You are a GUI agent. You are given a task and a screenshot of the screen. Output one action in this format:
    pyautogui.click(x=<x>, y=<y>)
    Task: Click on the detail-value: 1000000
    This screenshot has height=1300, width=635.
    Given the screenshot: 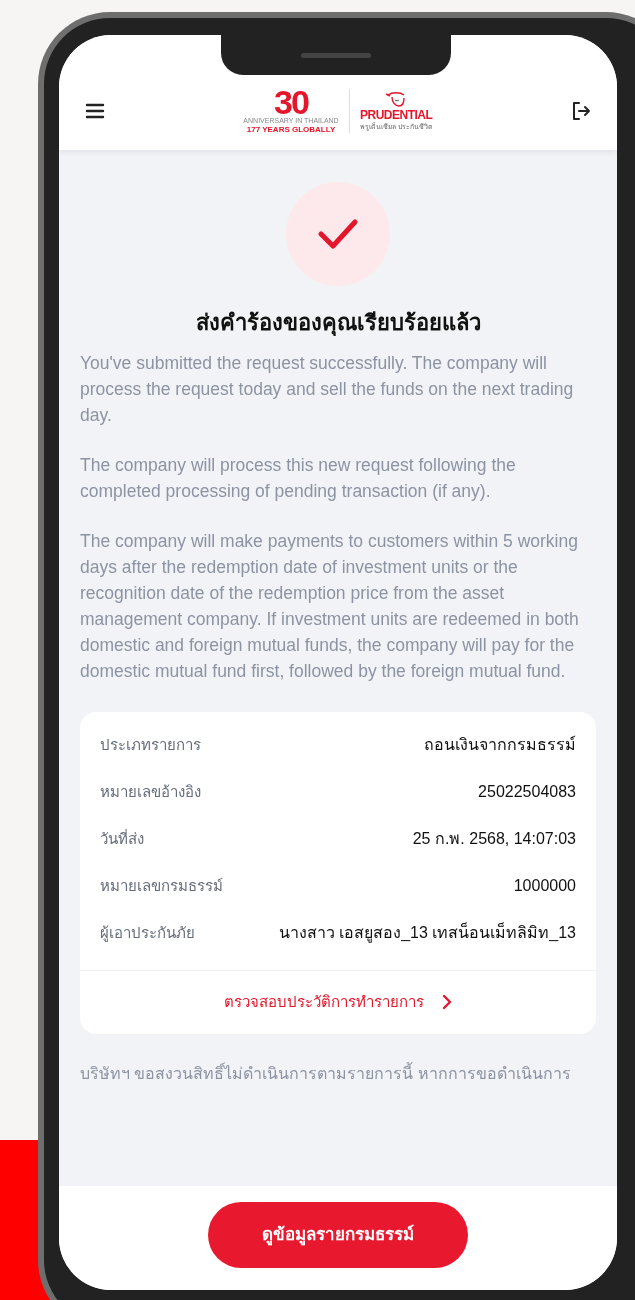 What is the action you would take?
    pyautogui.click(x=544, y=886)
    